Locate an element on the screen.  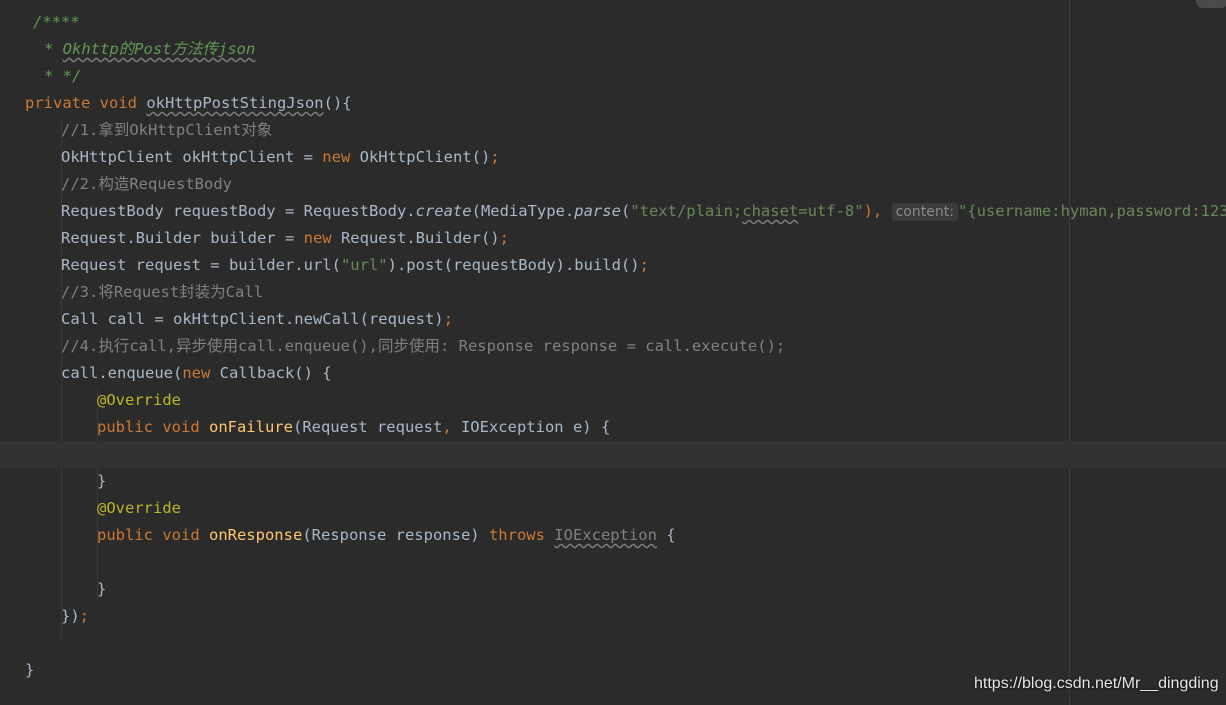
code-text: (MediaType. is located at coordinates (523, 211).